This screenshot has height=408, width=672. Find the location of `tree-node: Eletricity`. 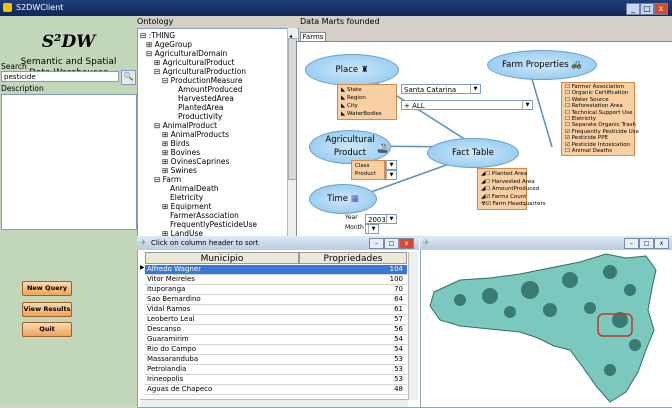

tree-node: Eletricity is located at coordinates (186, 197).